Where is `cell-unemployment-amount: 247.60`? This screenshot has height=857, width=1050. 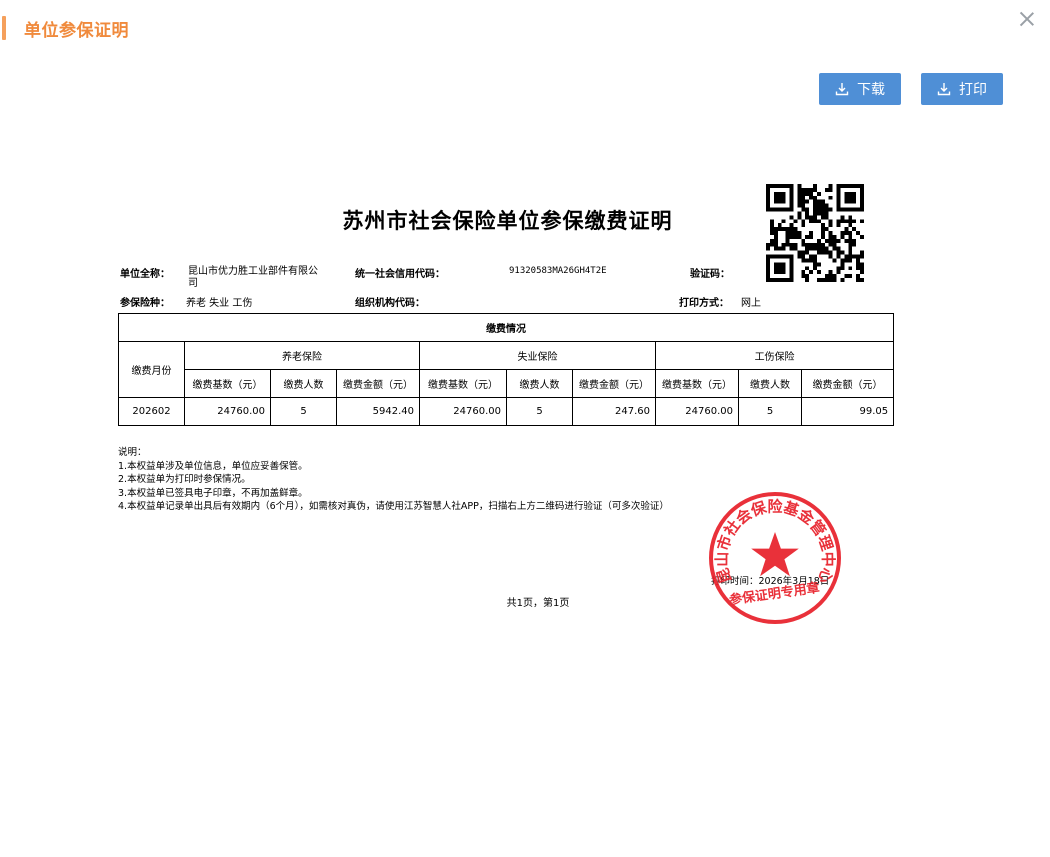 cell-unemployment-amount: 247.60 is located at coordinates (614, 411).